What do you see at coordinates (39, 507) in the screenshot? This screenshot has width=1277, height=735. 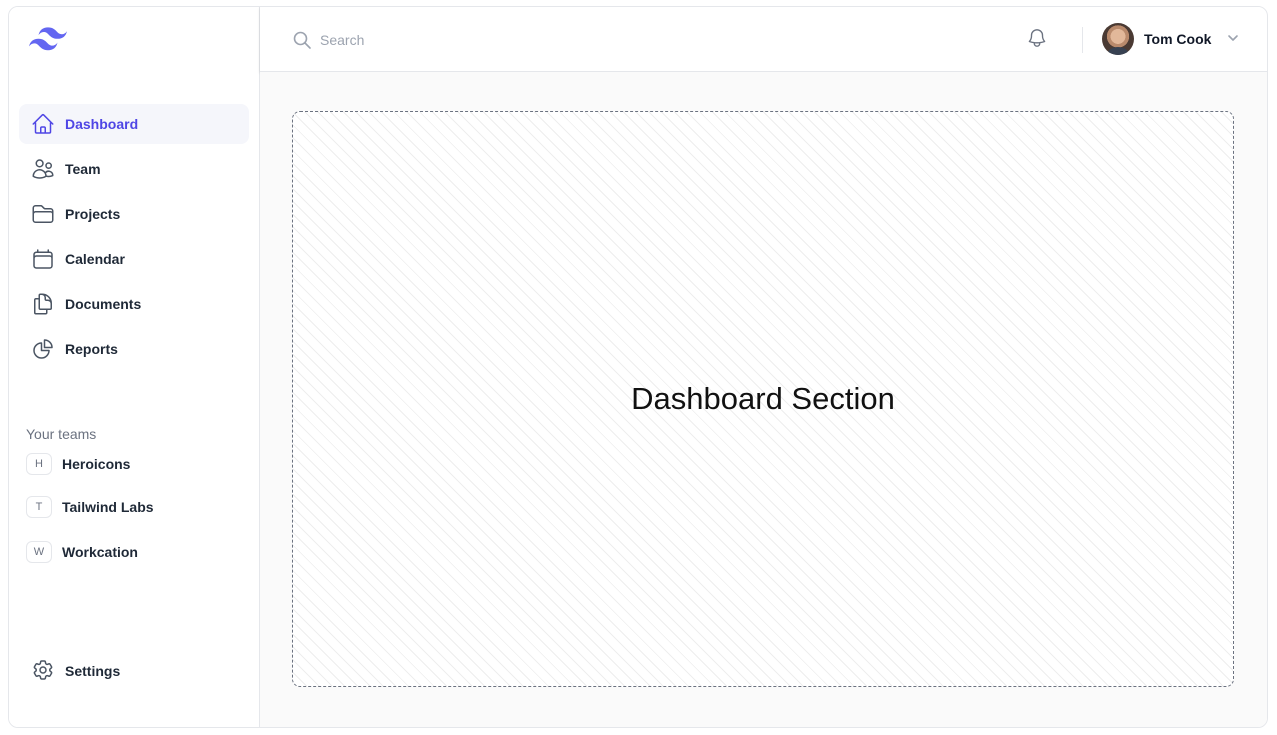 I see `team-initial-badge: T` at bounding box center [39, 507].